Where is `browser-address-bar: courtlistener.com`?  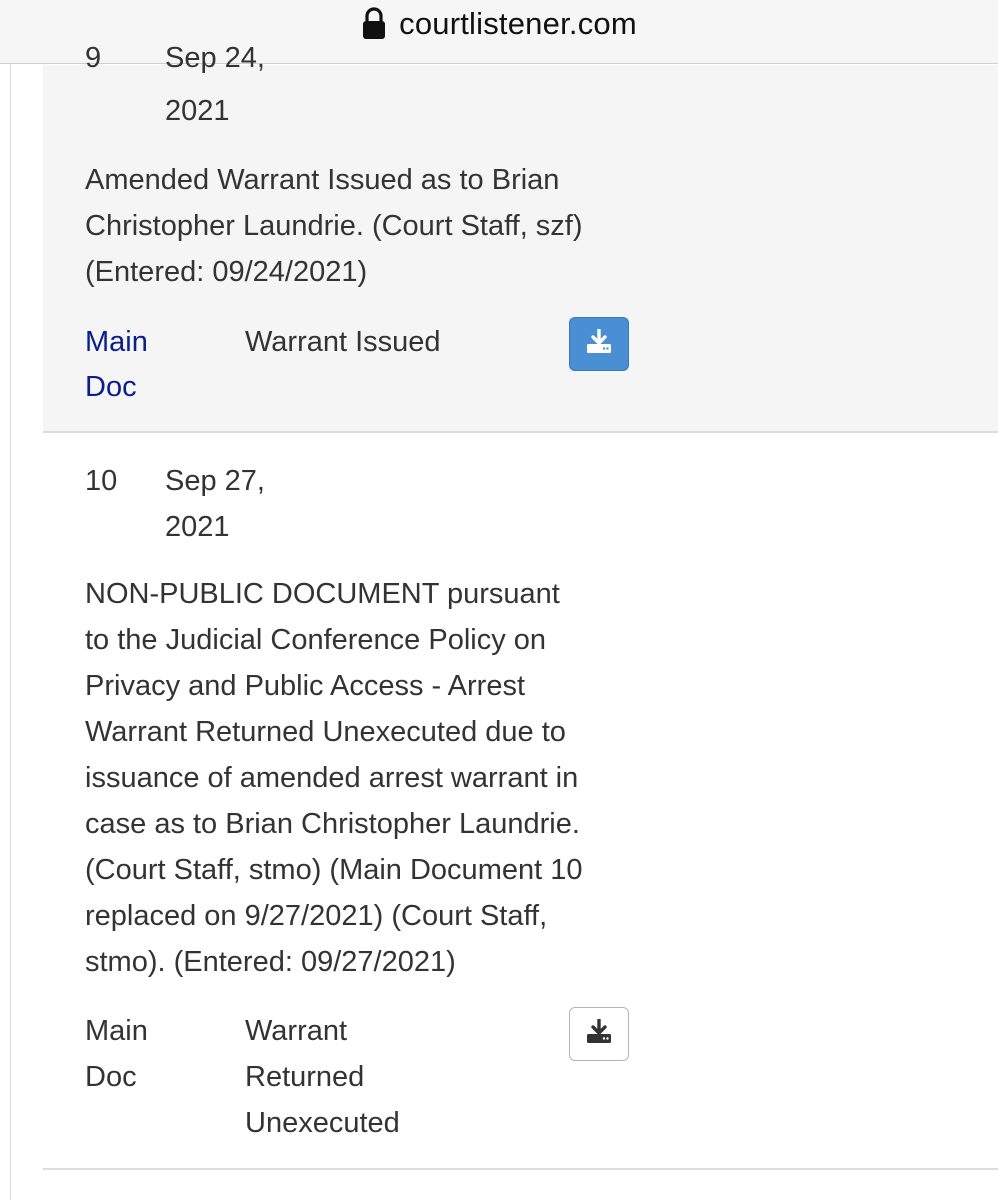
browser-address-bar: courtlistener.com is located at coordinates (499, 32).